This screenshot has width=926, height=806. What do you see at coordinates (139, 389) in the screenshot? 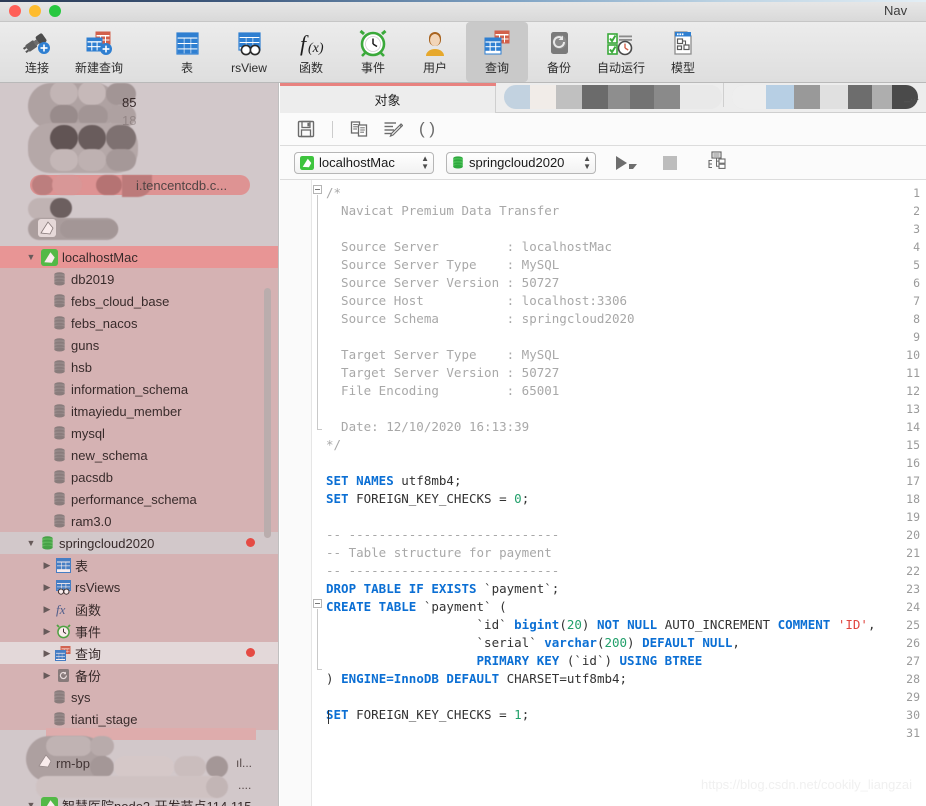
I see `sidebar-item-information-schema: information_schema` at bounding box center [139, 389].